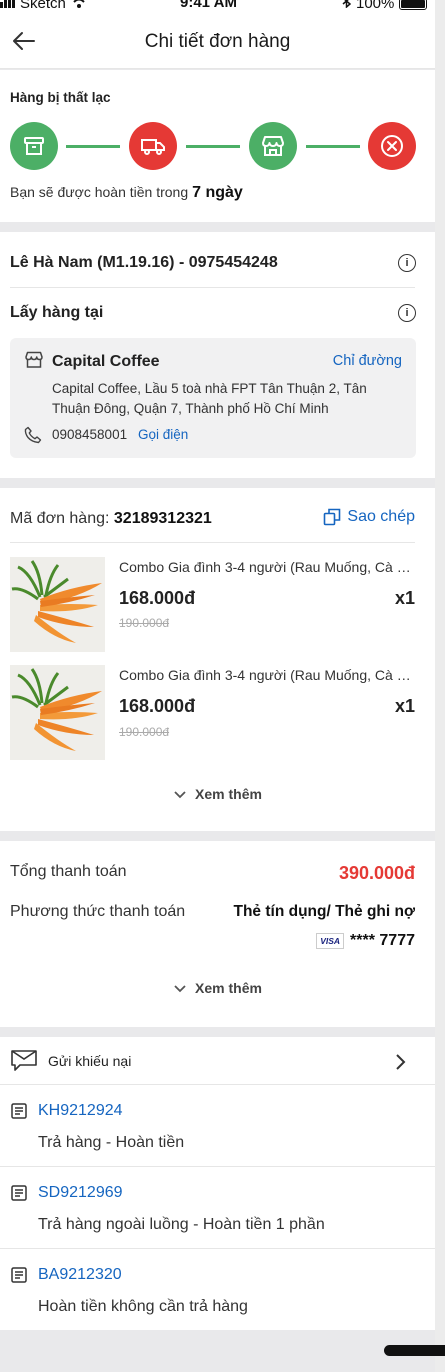  I want to click on store-name: Capital Coffee, so click(106, 361).